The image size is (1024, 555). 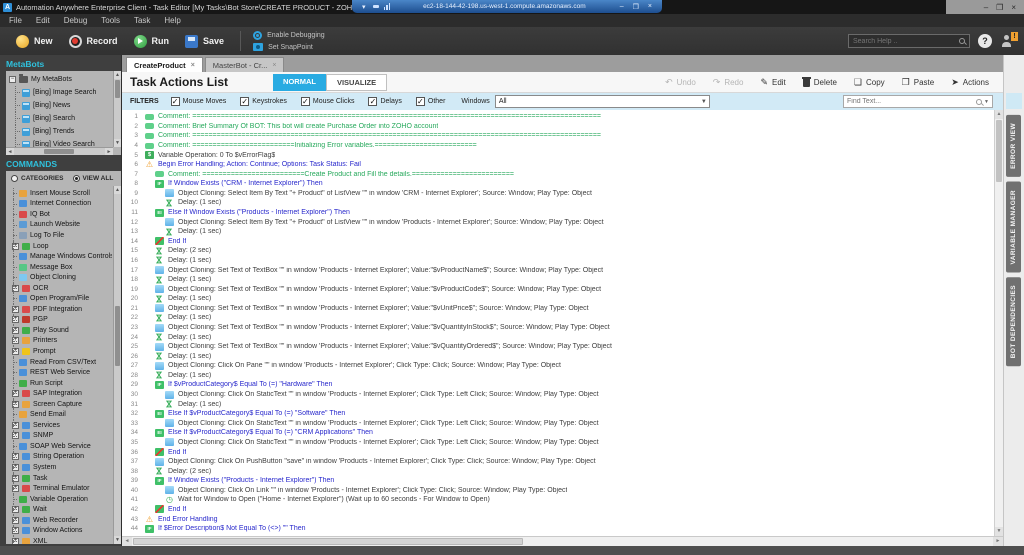 What do you see at coordinates (61, 341) in the screenshot?
I see `command-item: Printers` at bounding box center [61, 341].